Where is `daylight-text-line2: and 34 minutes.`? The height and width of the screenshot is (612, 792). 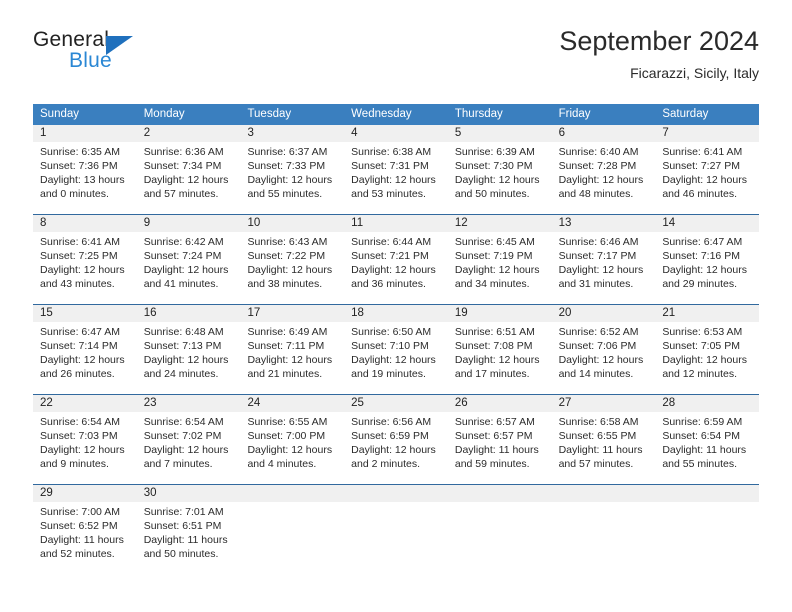 daylight-text-line2: and 34 minutes. is located at coordinates (492, 284).